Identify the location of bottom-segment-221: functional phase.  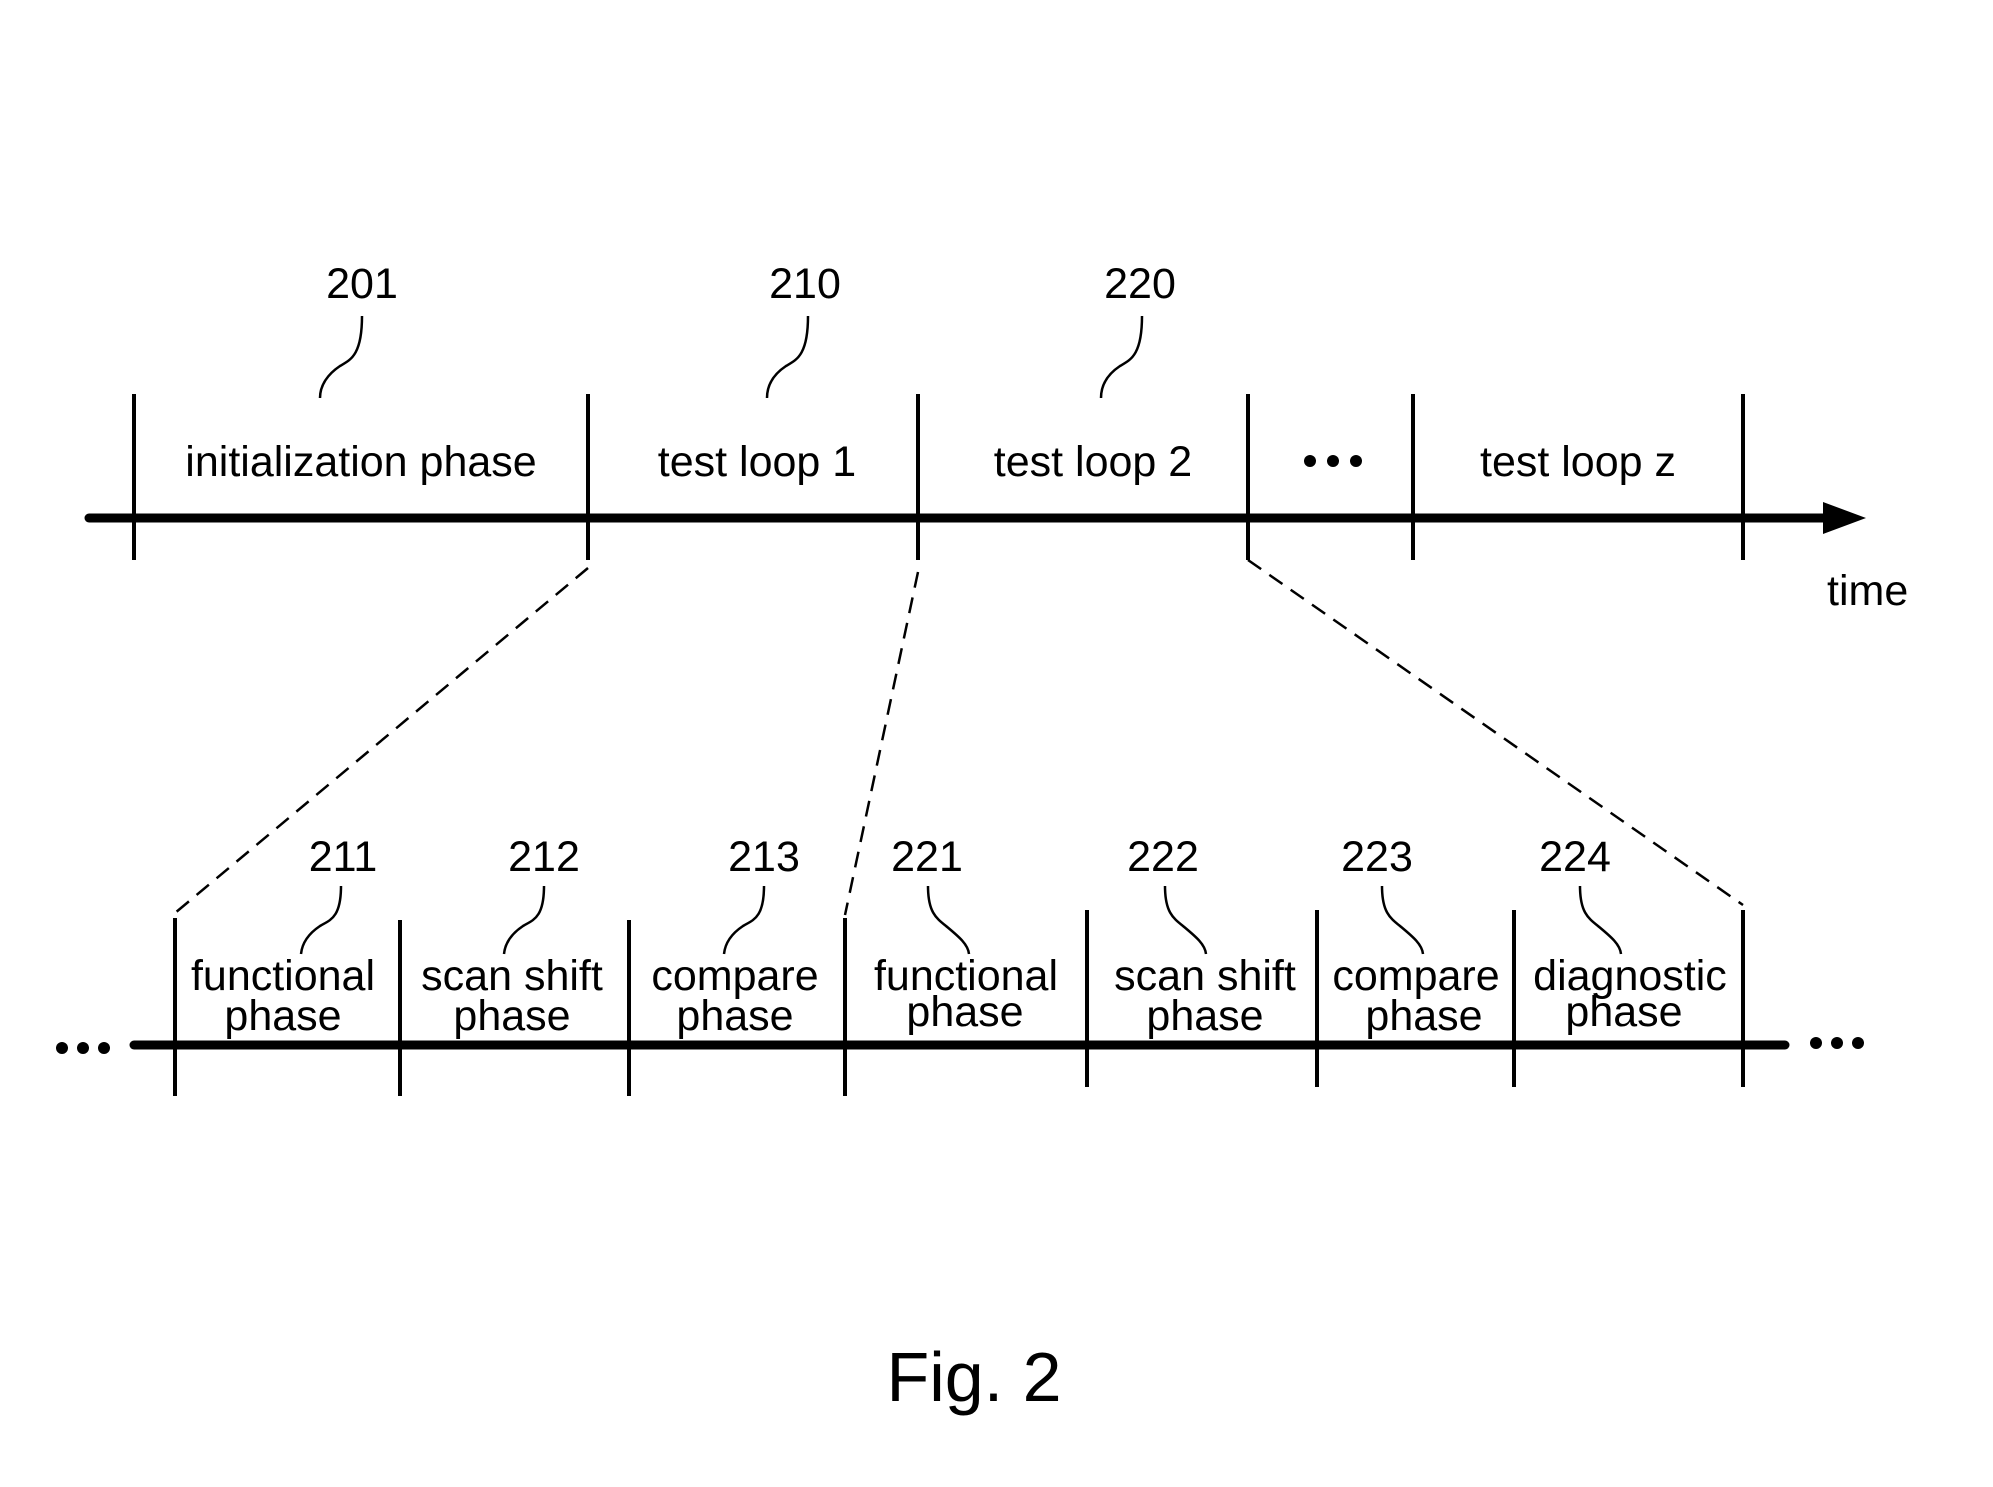
(966, 994).